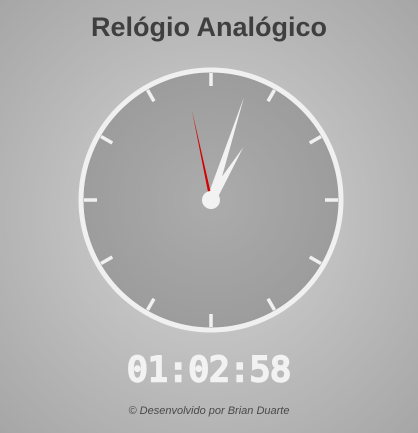 The image size is (418, 433). Describe the element at coordinates (211, 200) in the screenshot. I see `clock-center-hub` at that location.